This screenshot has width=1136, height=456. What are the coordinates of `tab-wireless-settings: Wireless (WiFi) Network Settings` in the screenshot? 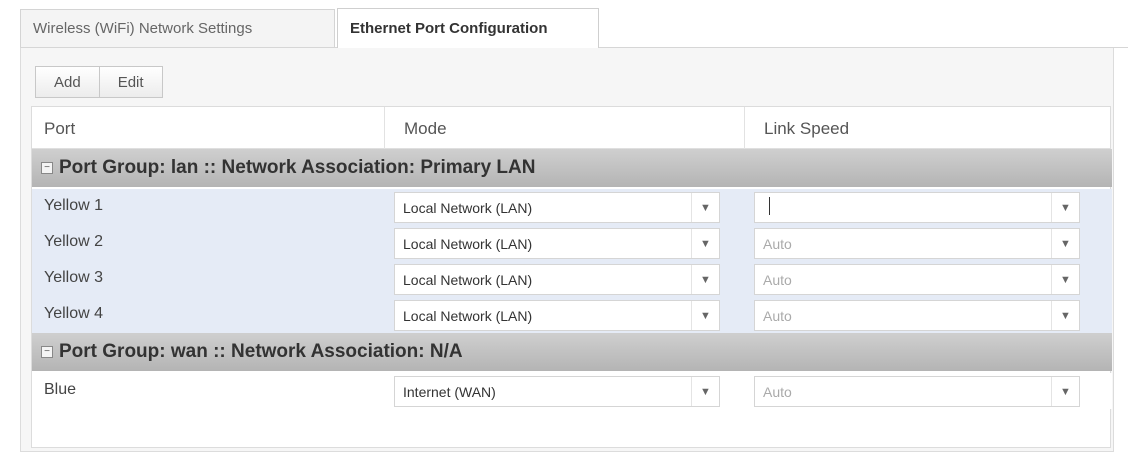 It's located at (177, 28).